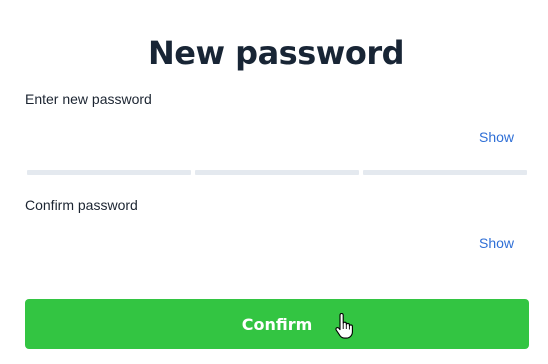  What do you see at coordinates (247, 137) in the screenshot?
I see `new-password-input` at bounding box center [247, 137].